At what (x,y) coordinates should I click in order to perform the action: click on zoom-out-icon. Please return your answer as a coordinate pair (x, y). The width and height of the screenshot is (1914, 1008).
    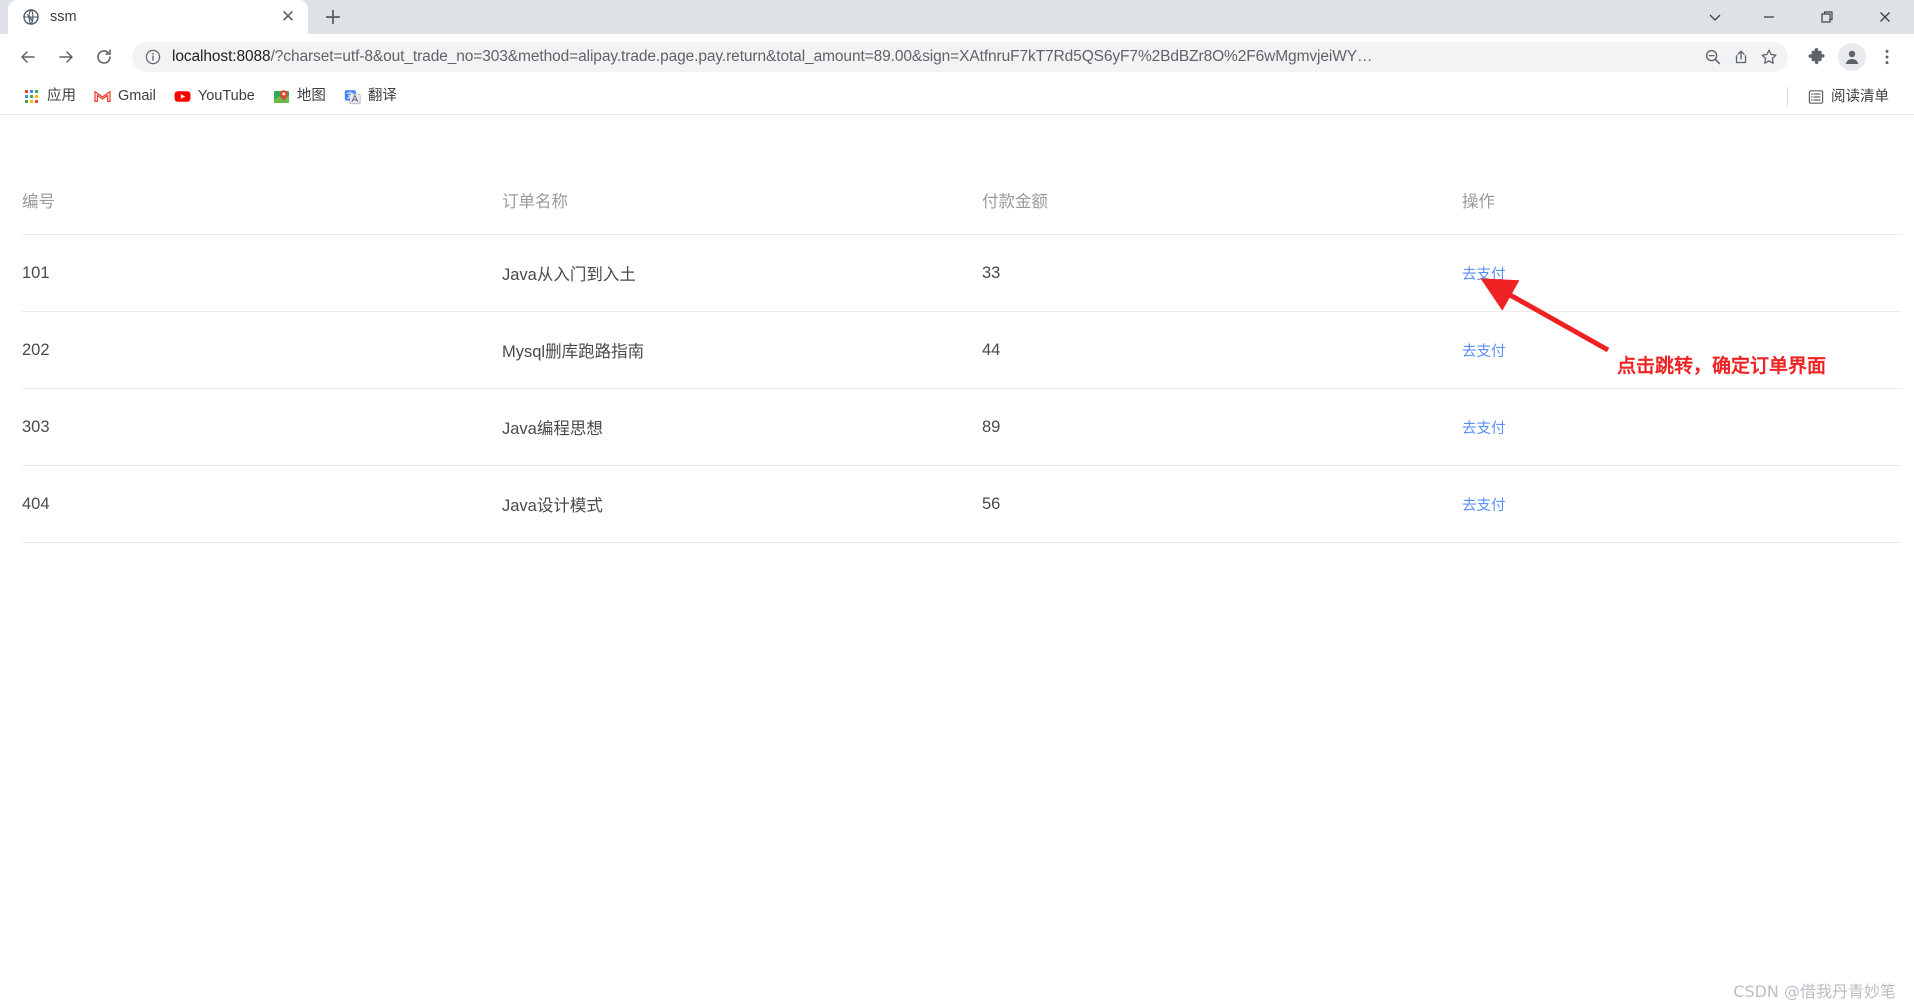
    Looking at the image, I should click on (1713, 57).